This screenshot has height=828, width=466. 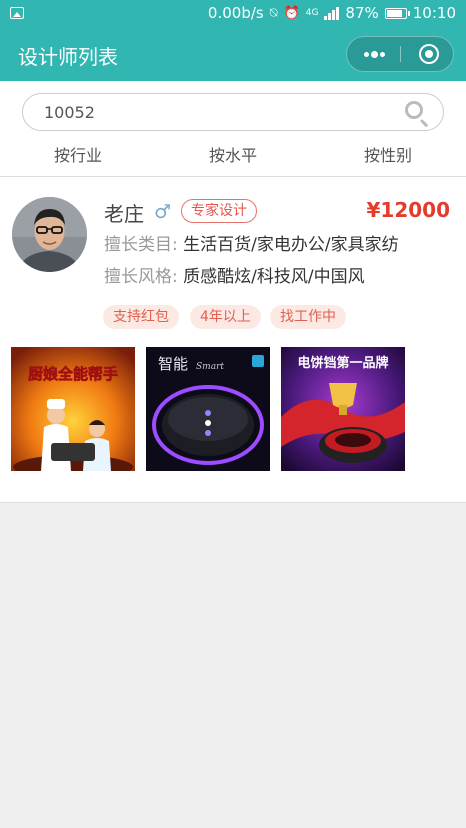 I want to click on search-input: 10052, so click(x=233, y=112).